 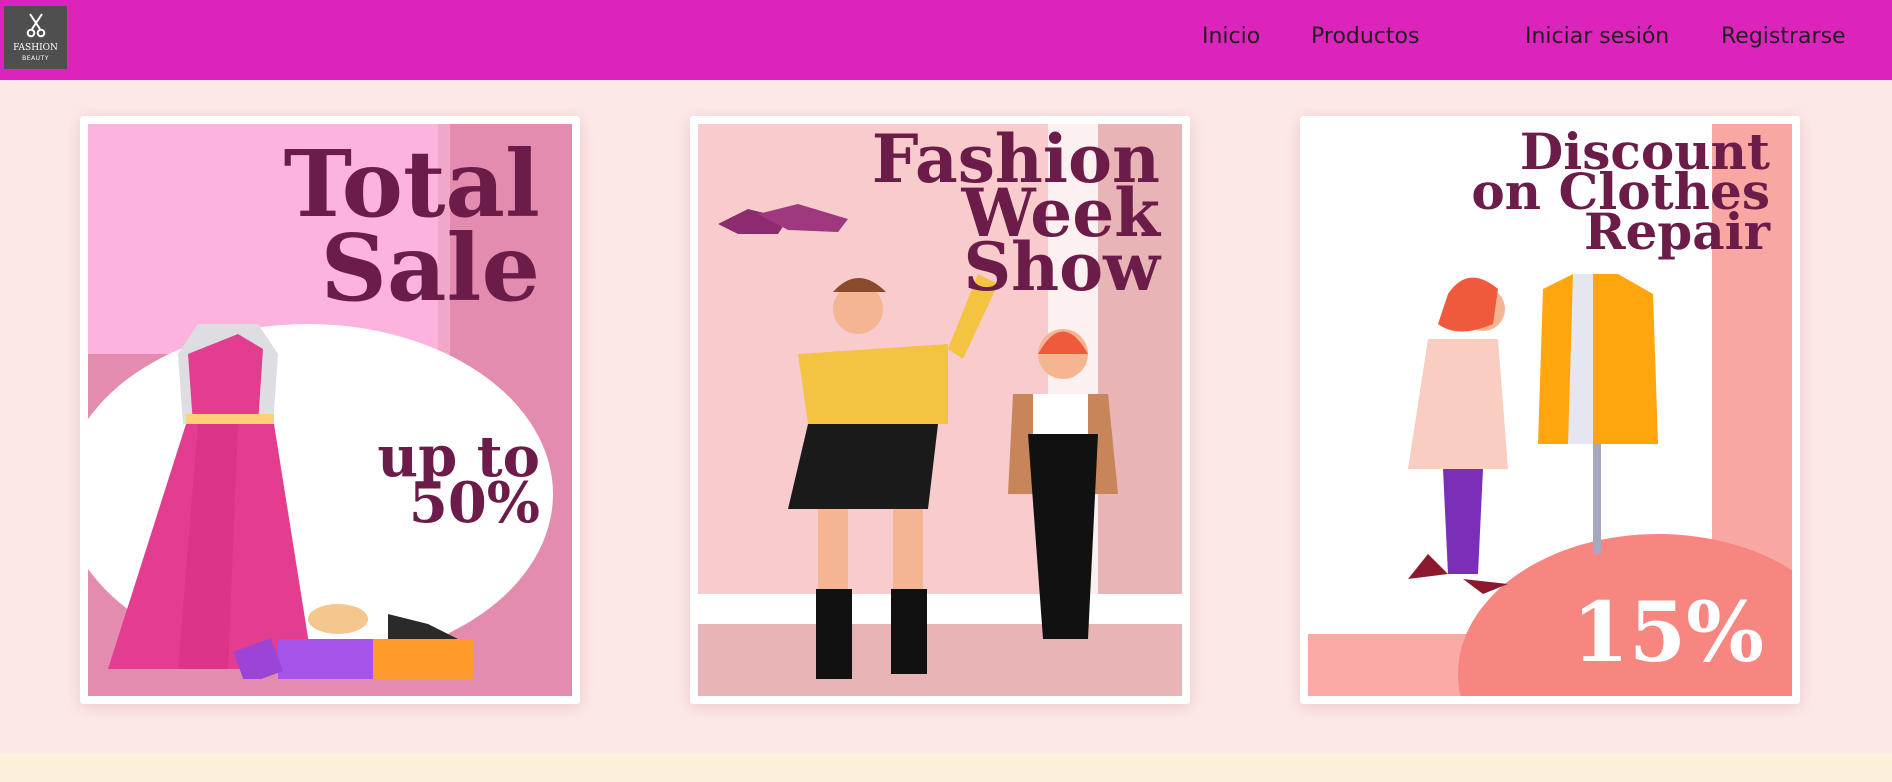 I want to click on footer-strip, so click(x=946, y=767).